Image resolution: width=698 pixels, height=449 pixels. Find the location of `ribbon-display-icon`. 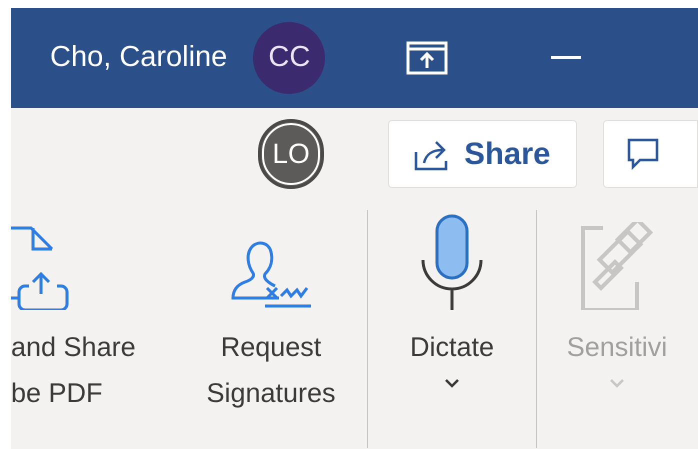

ribbon-display-icon is located at coordinates (427, 58).